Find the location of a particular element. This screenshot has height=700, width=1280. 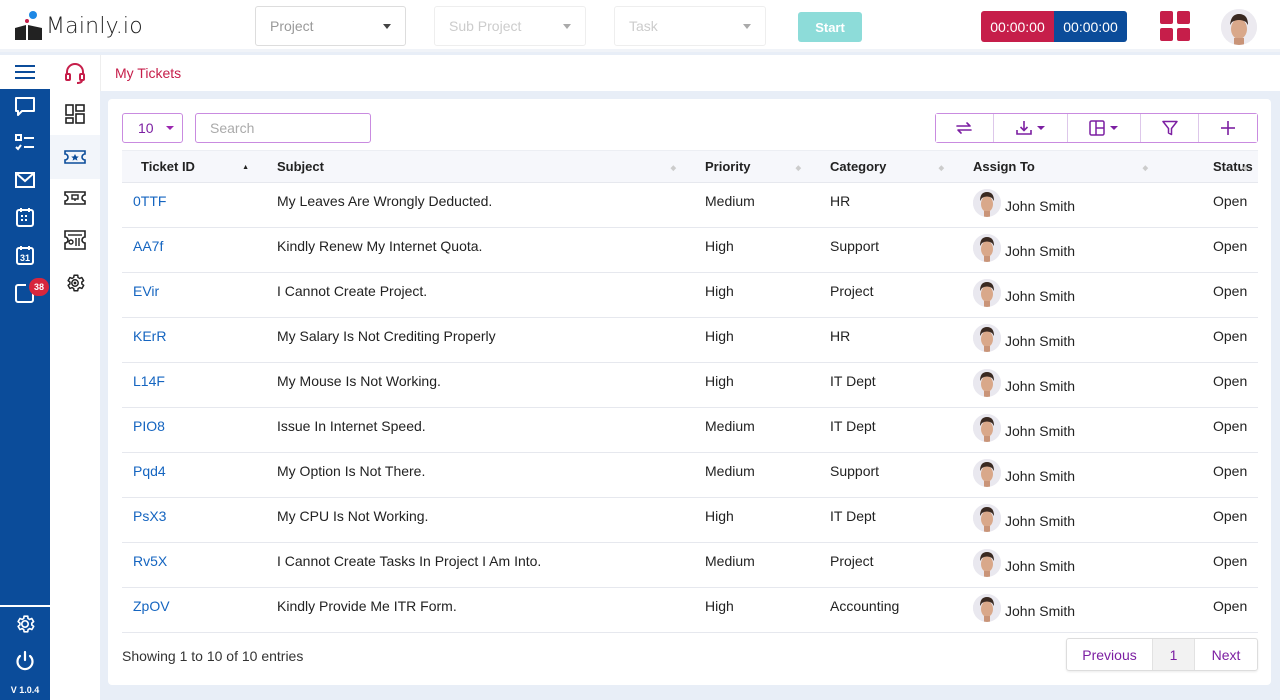

settings-icon is located at coordinates (25, 624).